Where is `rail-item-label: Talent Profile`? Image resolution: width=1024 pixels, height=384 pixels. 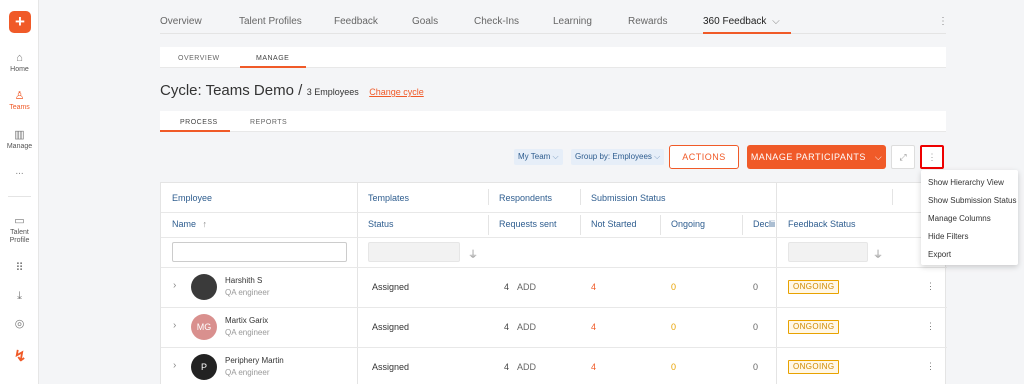 rail-item-label: Talent Profile is located at coordinates (19, 236).